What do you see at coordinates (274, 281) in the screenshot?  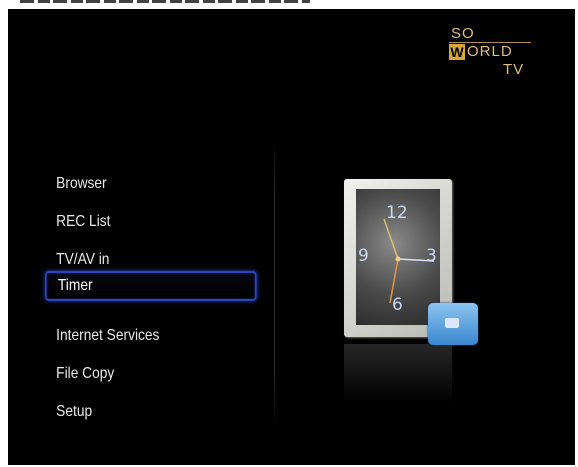 I see `menu-divider` at bounding box center [274, 281].